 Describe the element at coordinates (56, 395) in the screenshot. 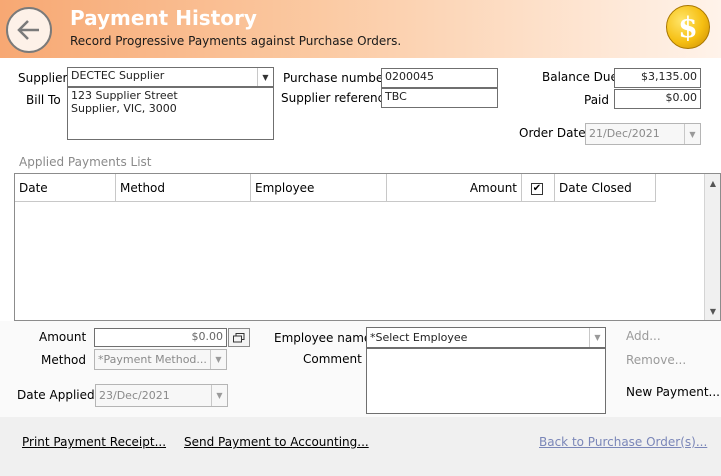

I see `date-applied-label: Date Applied` at that location.